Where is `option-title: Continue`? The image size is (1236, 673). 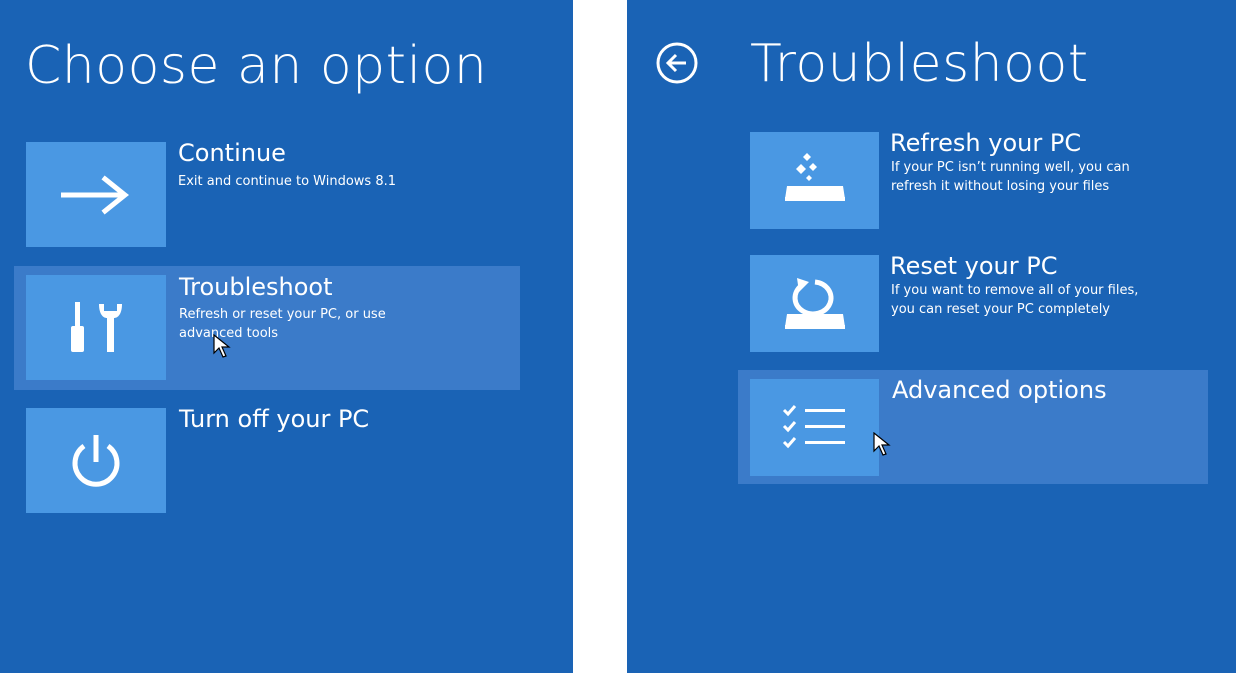
option-title: Continue is located at coordinates (232, 153).